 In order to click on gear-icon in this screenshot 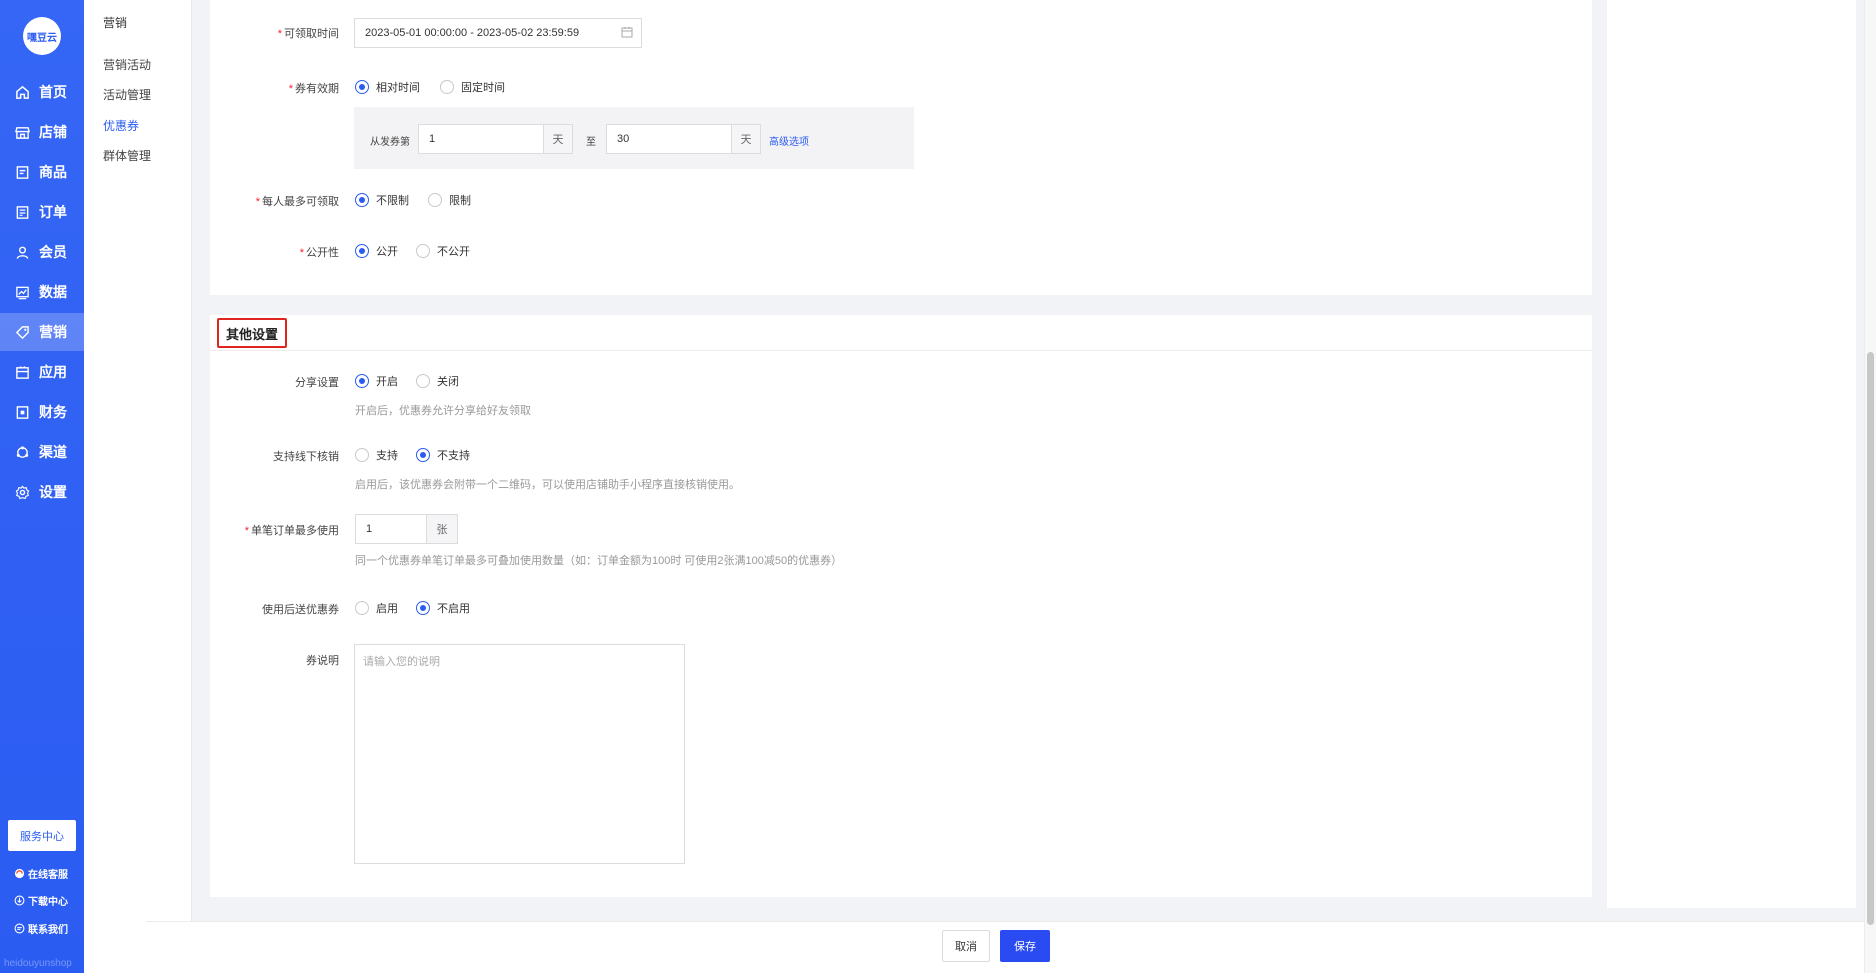, I will do `click(22, 492)`.